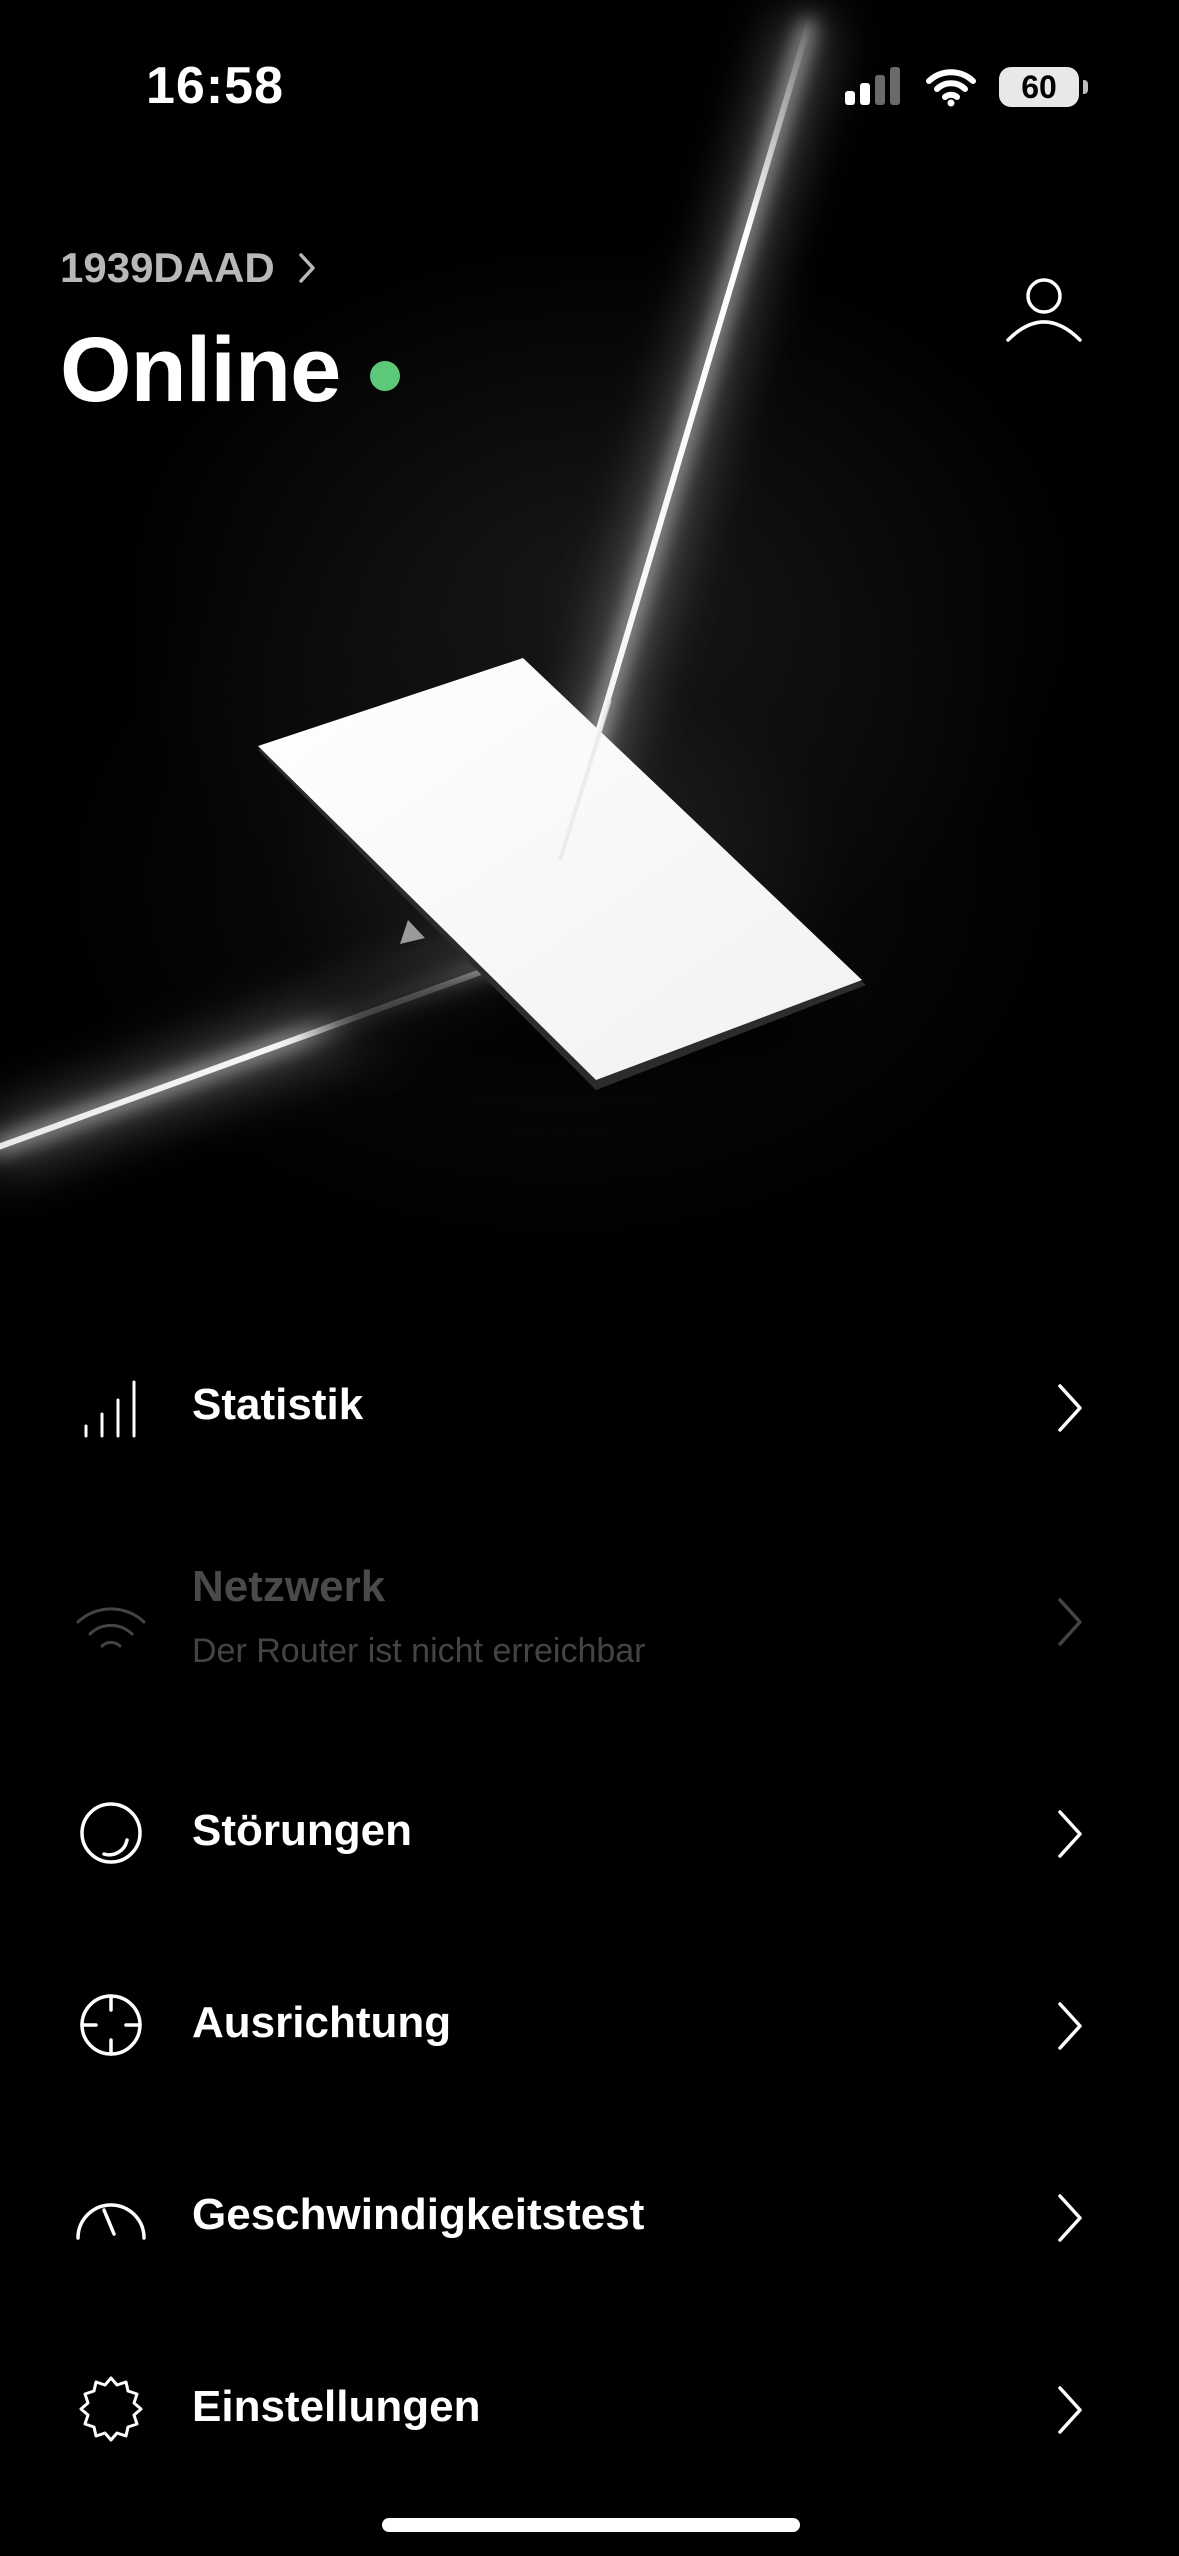 The image size is (1179, 2556). I want to click on connection-status: Online, so click(230, 370).